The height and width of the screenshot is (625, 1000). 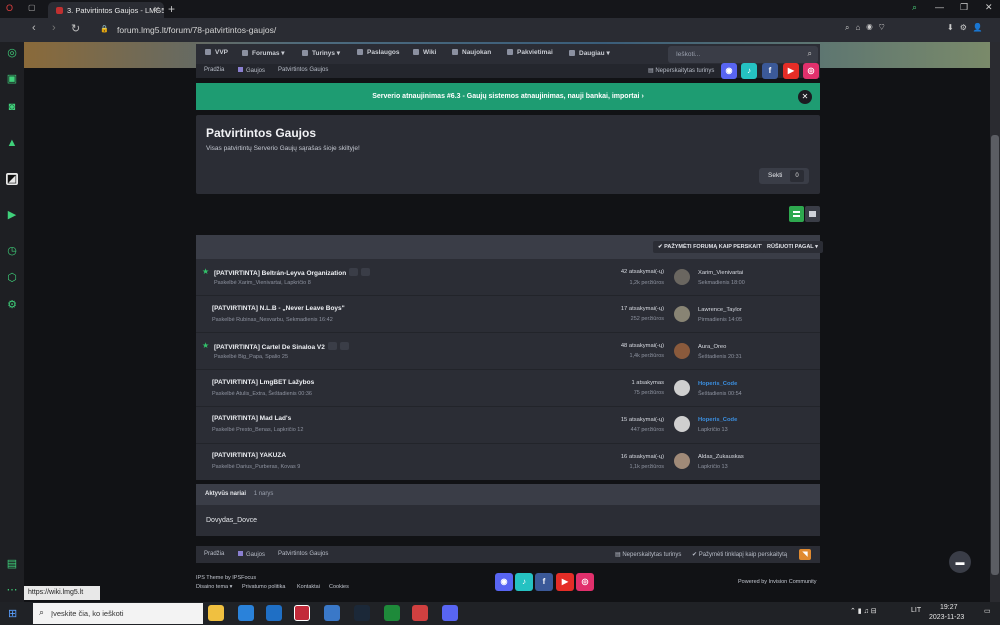 I want to click on nav-item-paslaugos: Paslaugos, so click(x=378, y=52).